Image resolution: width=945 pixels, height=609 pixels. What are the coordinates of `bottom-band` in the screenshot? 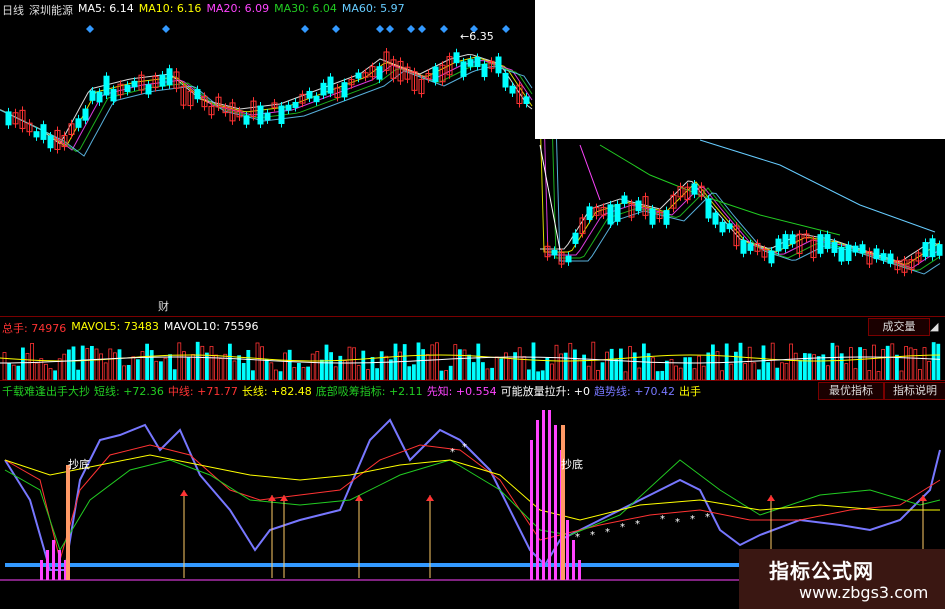 It's located at (375, 565).